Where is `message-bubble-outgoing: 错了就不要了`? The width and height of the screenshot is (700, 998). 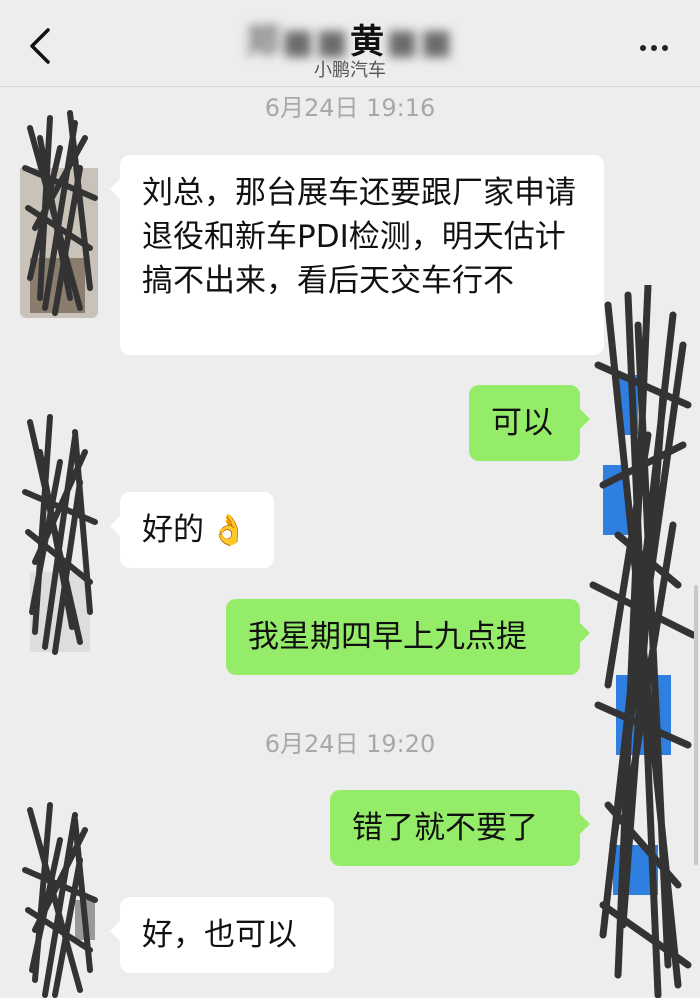
message-bubble-outgoing: 错了就不要了 is located at coordinates (460, 828).